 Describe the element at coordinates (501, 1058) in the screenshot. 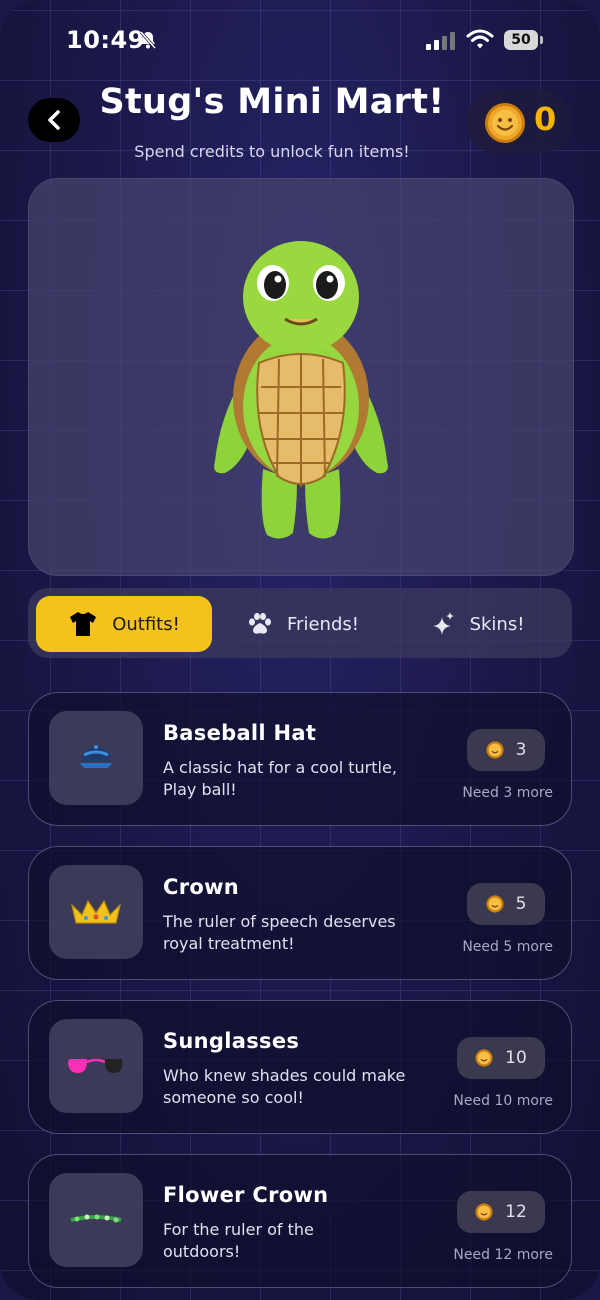

I see `price-button: 10` at that location.